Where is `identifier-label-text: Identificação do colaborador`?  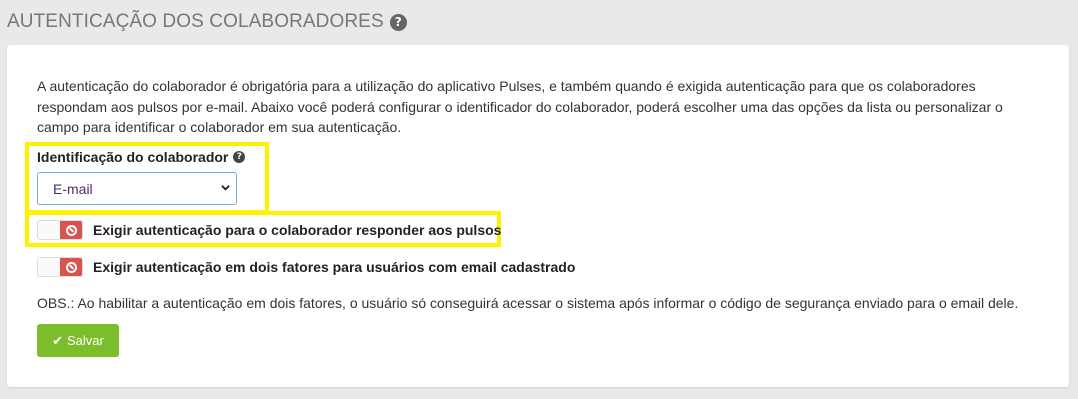 identifier-label-text: Identificação do colaborador is located at coordinates (133, 157).